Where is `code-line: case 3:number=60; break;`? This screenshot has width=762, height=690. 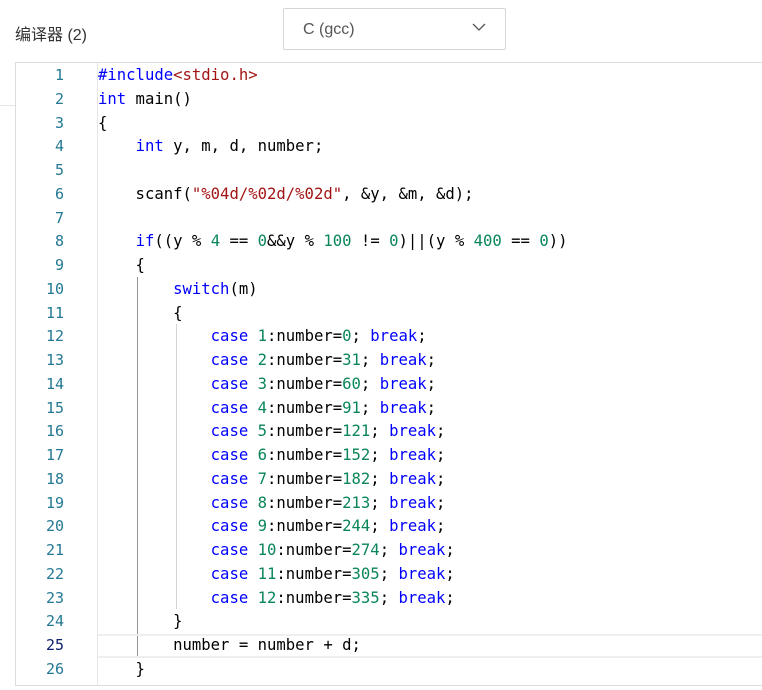
code-line: case 3:number=60; break; is located at coordinates (430, 385).